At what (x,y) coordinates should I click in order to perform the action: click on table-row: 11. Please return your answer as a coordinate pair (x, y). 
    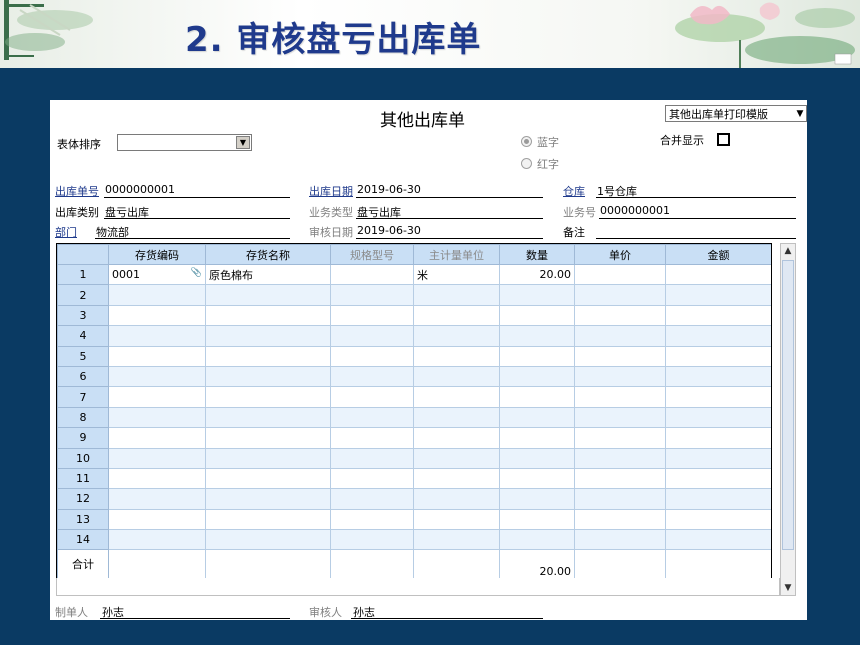
    Looking at the image, I should click on (414, 478).